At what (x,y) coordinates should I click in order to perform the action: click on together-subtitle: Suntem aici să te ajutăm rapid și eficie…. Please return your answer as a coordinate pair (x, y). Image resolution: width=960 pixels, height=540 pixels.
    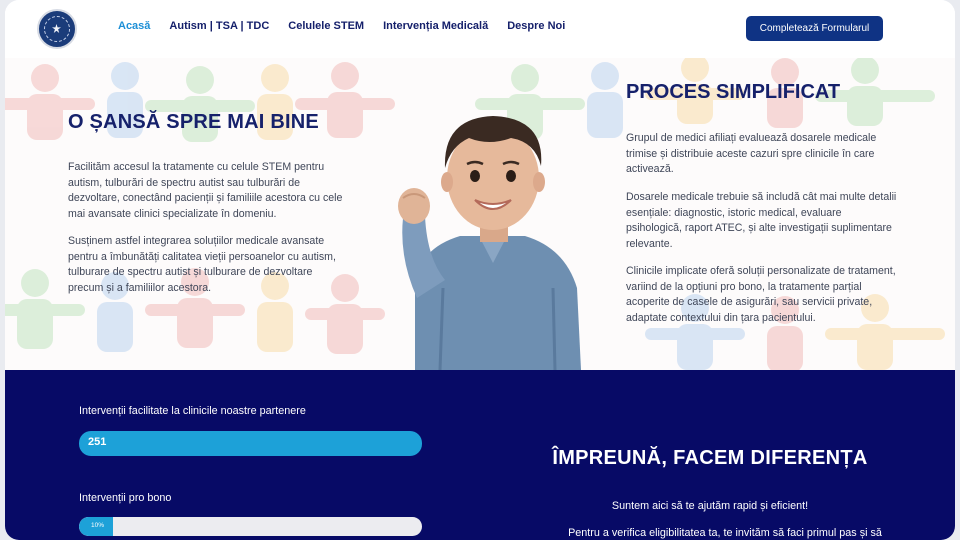
    Looking at the image, I should click on (710, 506).